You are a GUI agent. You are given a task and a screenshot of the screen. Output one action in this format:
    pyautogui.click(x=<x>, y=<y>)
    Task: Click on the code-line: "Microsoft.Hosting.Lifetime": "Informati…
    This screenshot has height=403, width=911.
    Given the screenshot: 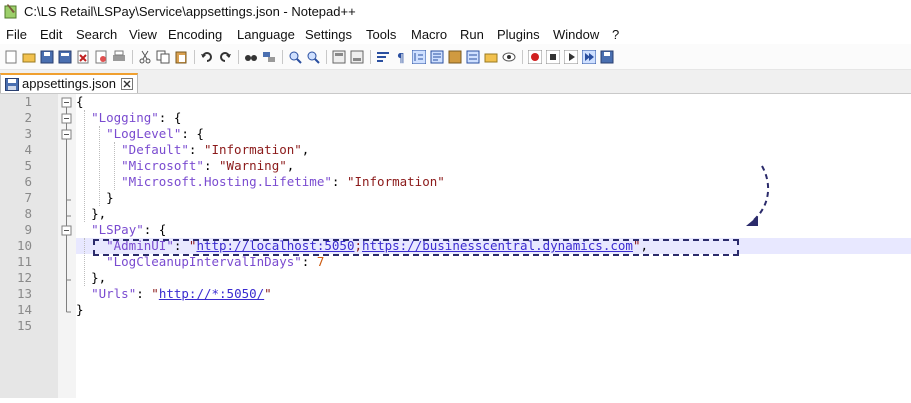 What is the action you would take?
    pyautogui.click(x=493, y=182)
    